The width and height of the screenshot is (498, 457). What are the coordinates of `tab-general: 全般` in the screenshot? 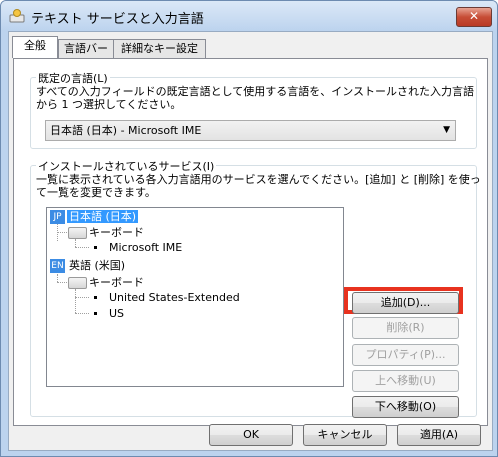 It's located at (35, 47).